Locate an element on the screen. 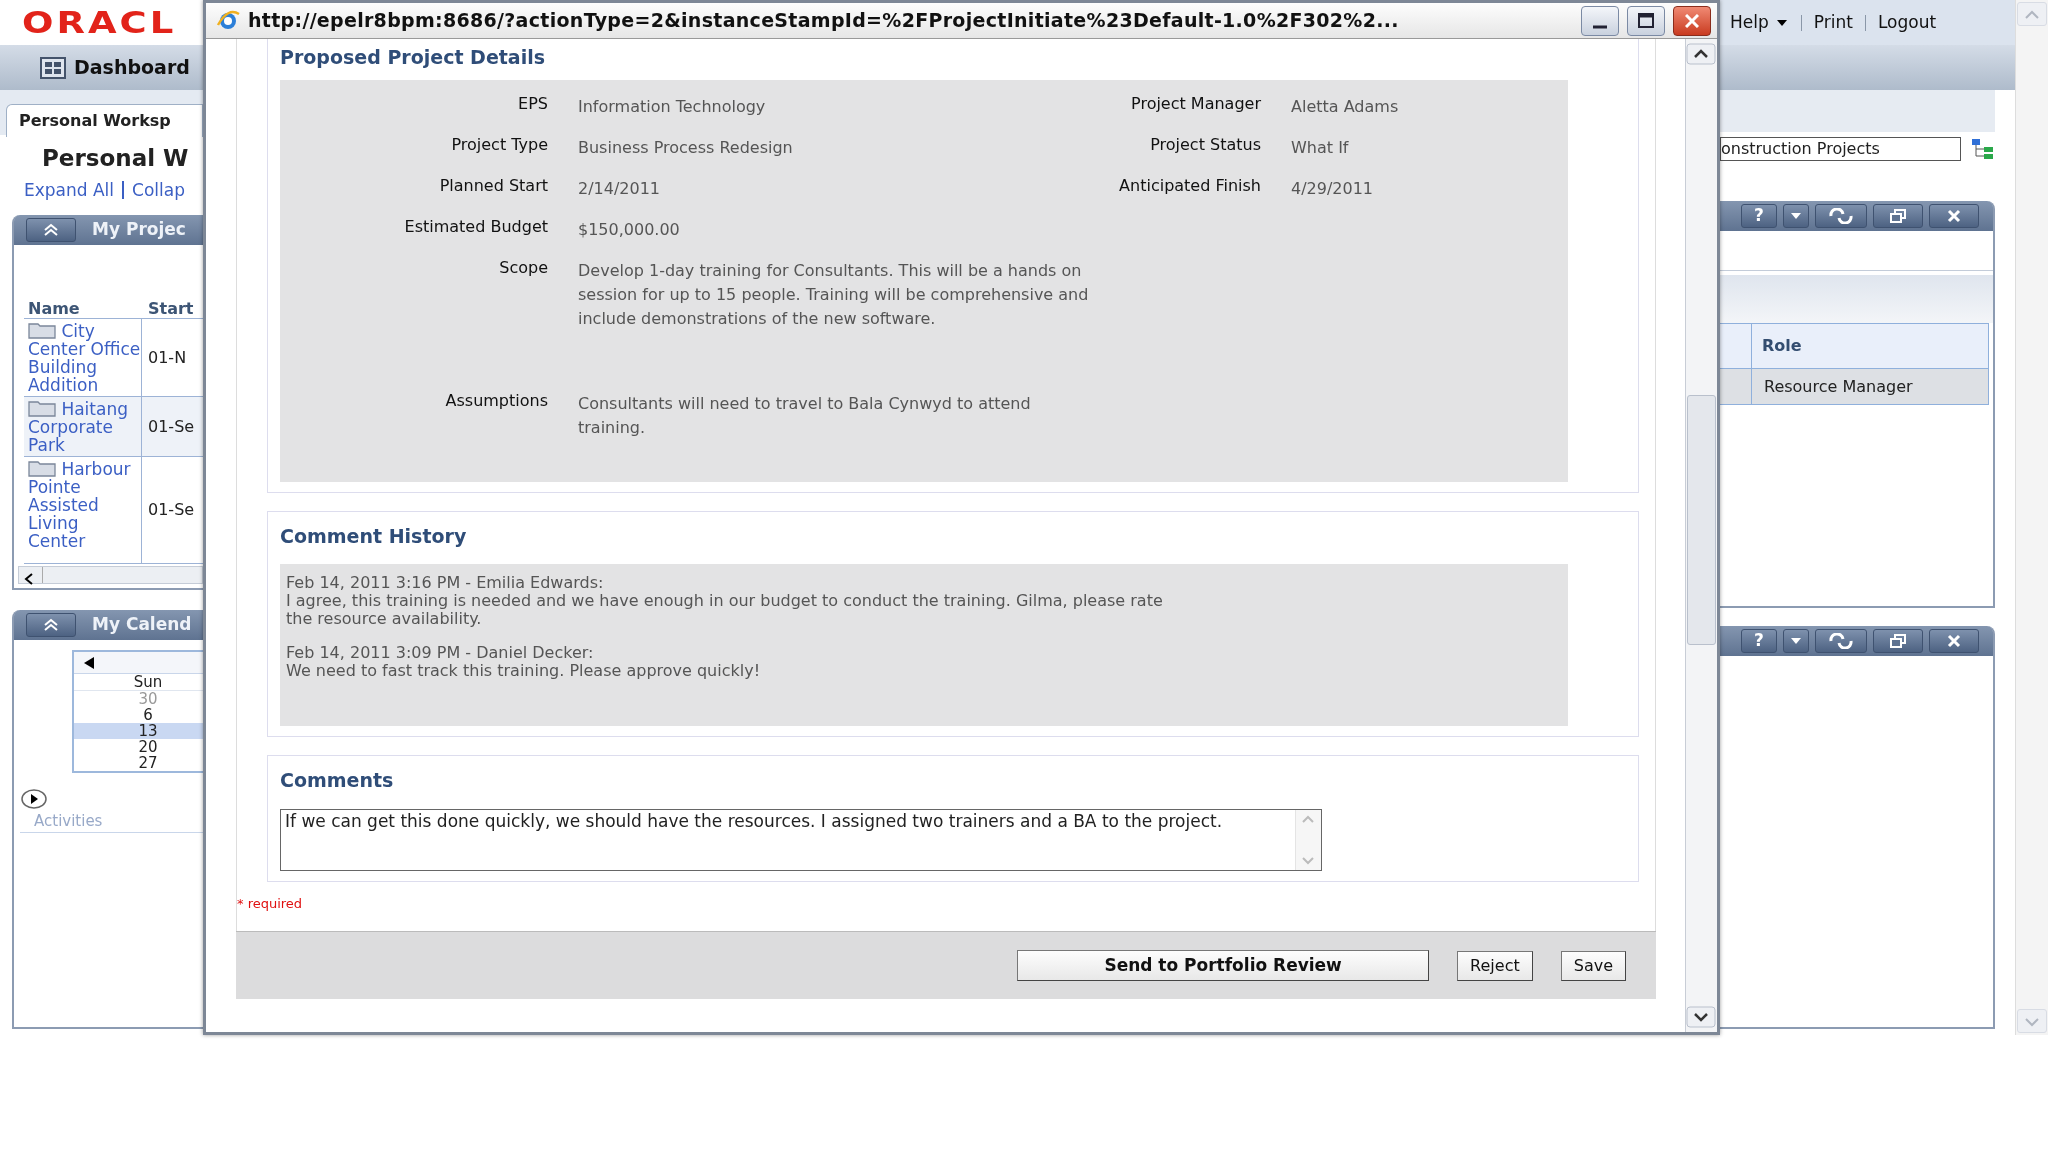 The height and width of the screenshot is (1152, 2048). field-value: $150,000.00 is located at coordinates (629, 229).